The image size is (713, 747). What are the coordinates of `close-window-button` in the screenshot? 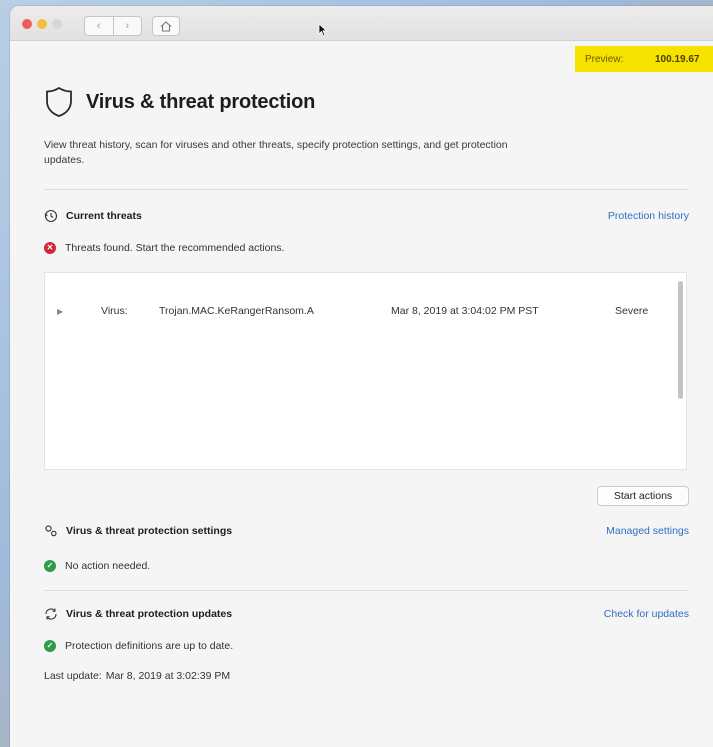 It's located at (27, 24).